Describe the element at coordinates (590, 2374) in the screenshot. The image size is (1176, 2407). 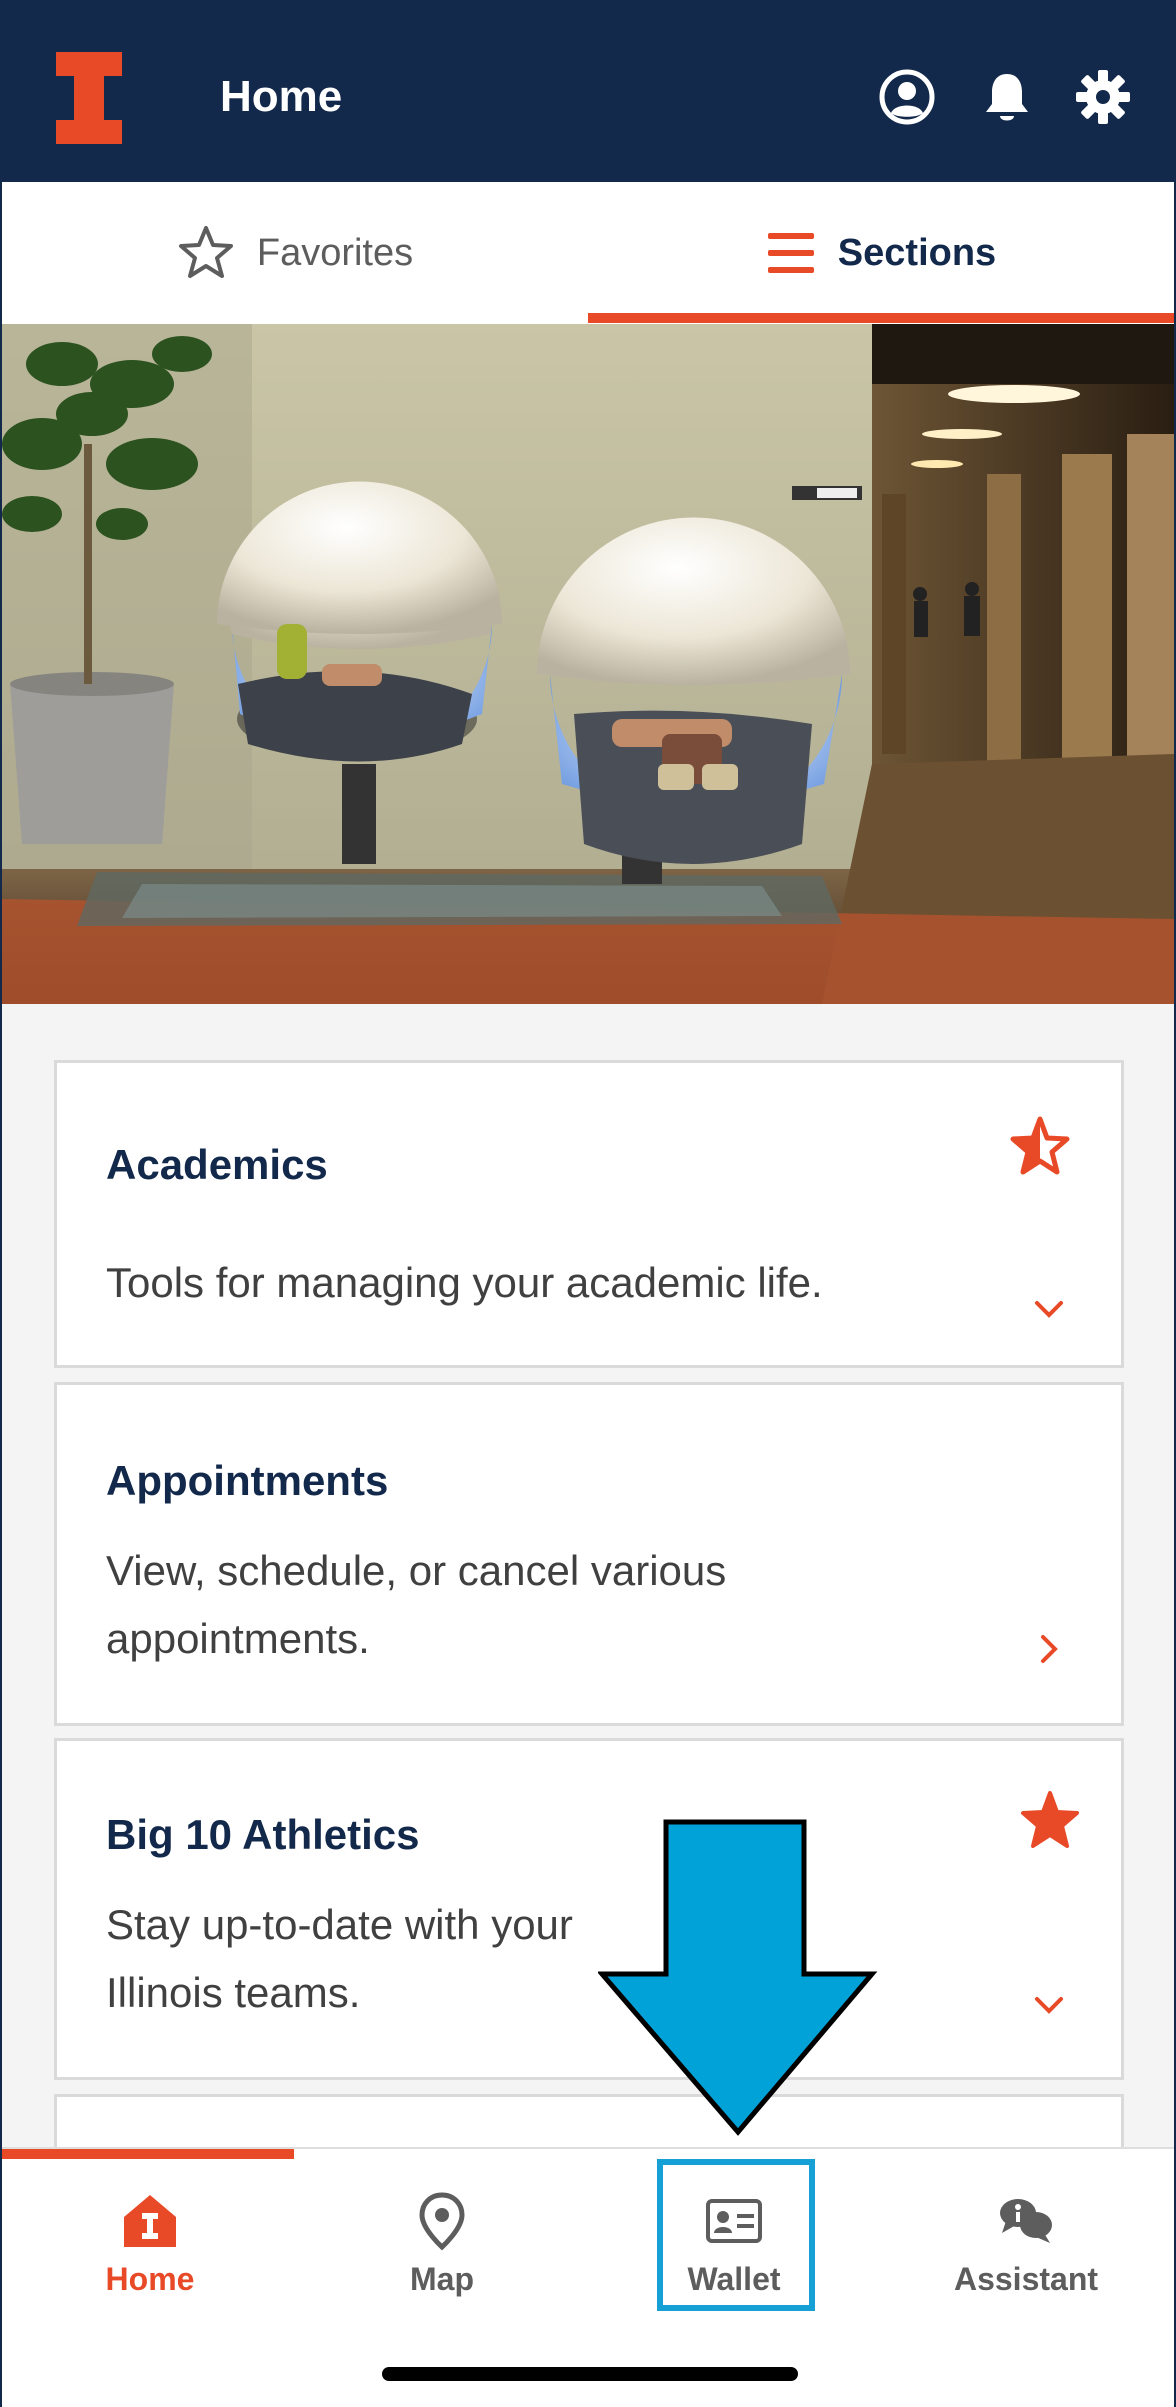
I see `home-indicator-bar` at that location.